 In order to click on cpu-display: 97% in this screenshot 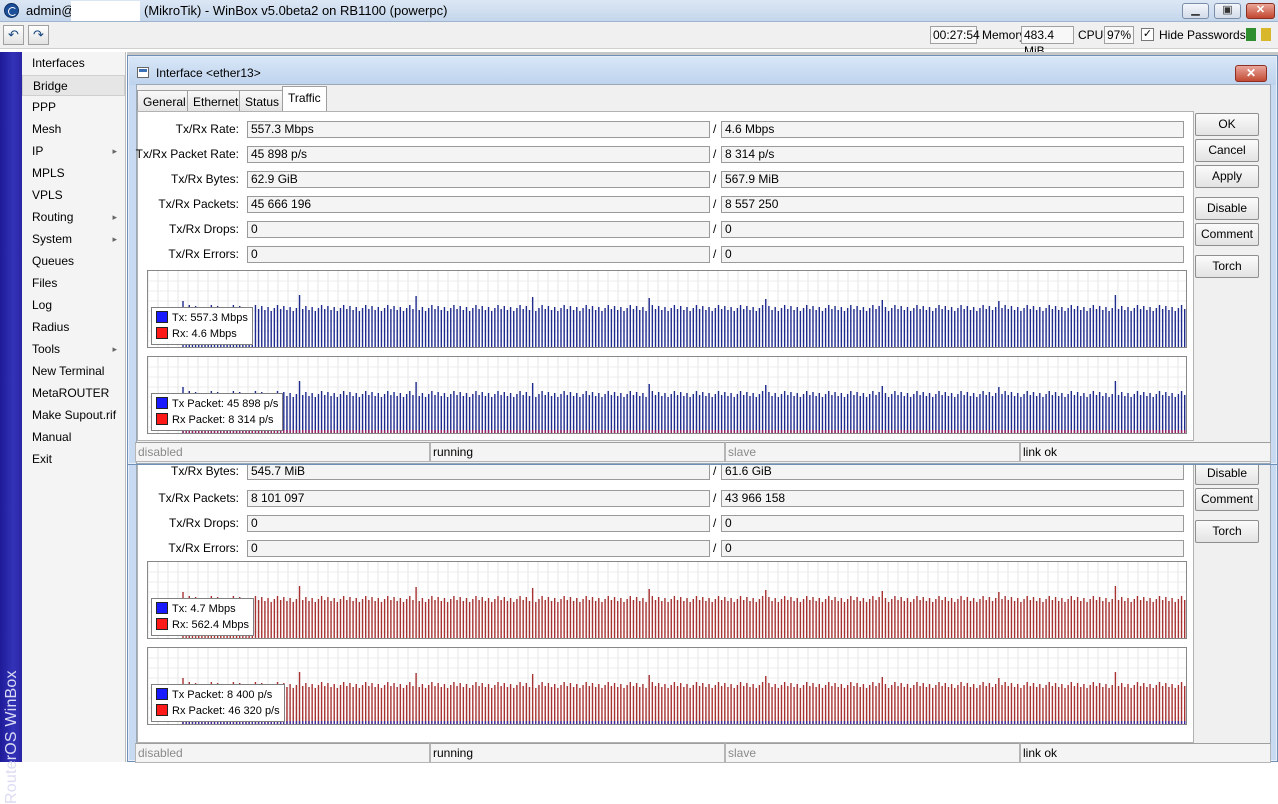, I will do `click(1119, 35)`.